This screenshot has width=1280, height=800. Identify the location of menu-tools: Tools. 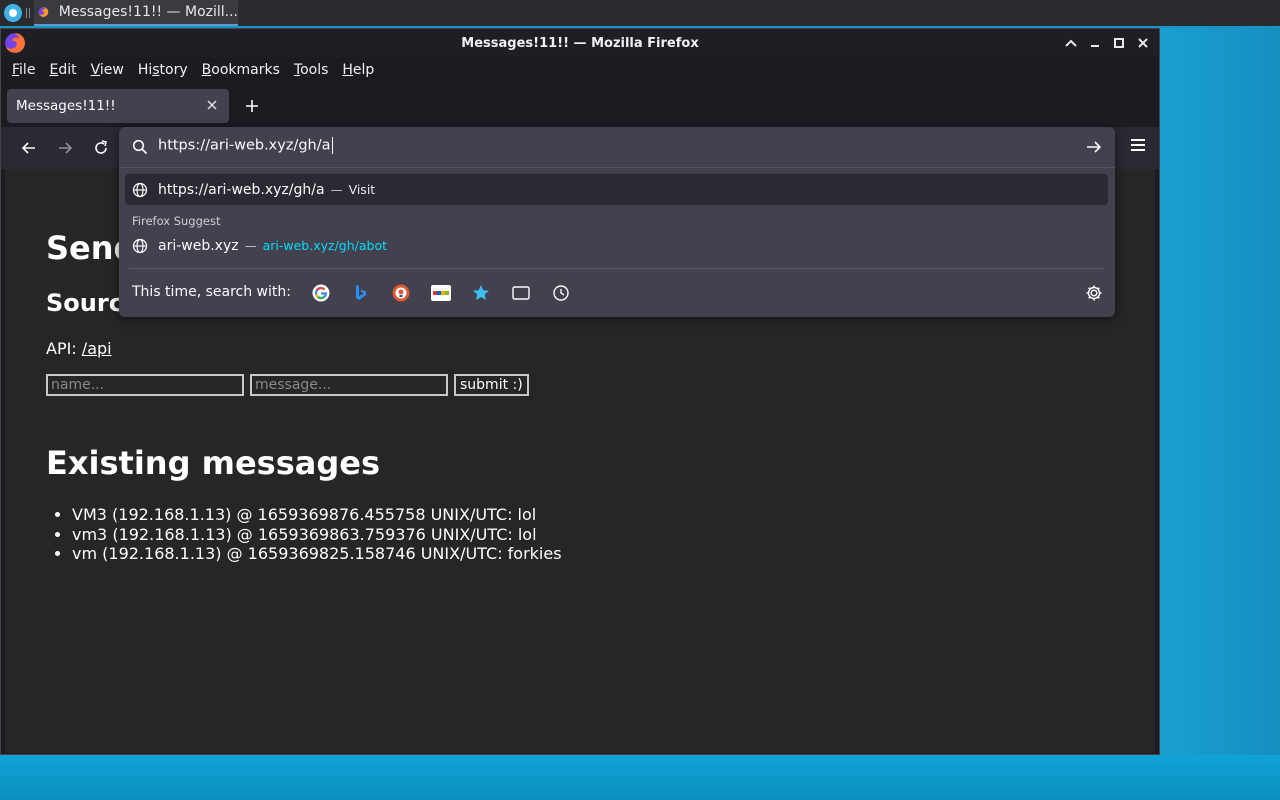
(311, 70).